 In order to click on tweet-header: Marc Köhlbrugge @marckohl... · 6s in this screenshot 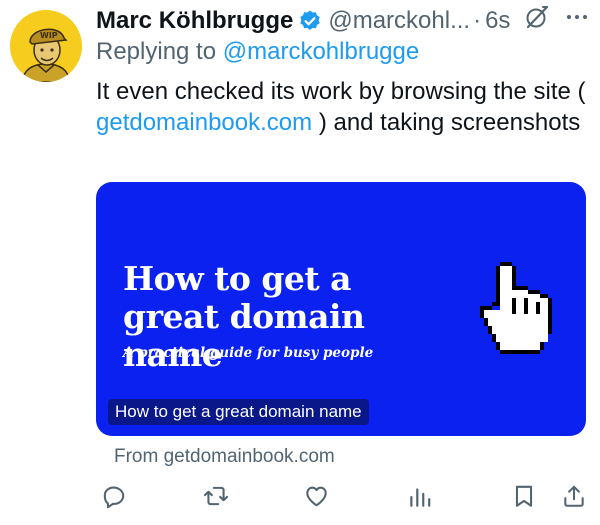, I will do `click(344, 21)`.